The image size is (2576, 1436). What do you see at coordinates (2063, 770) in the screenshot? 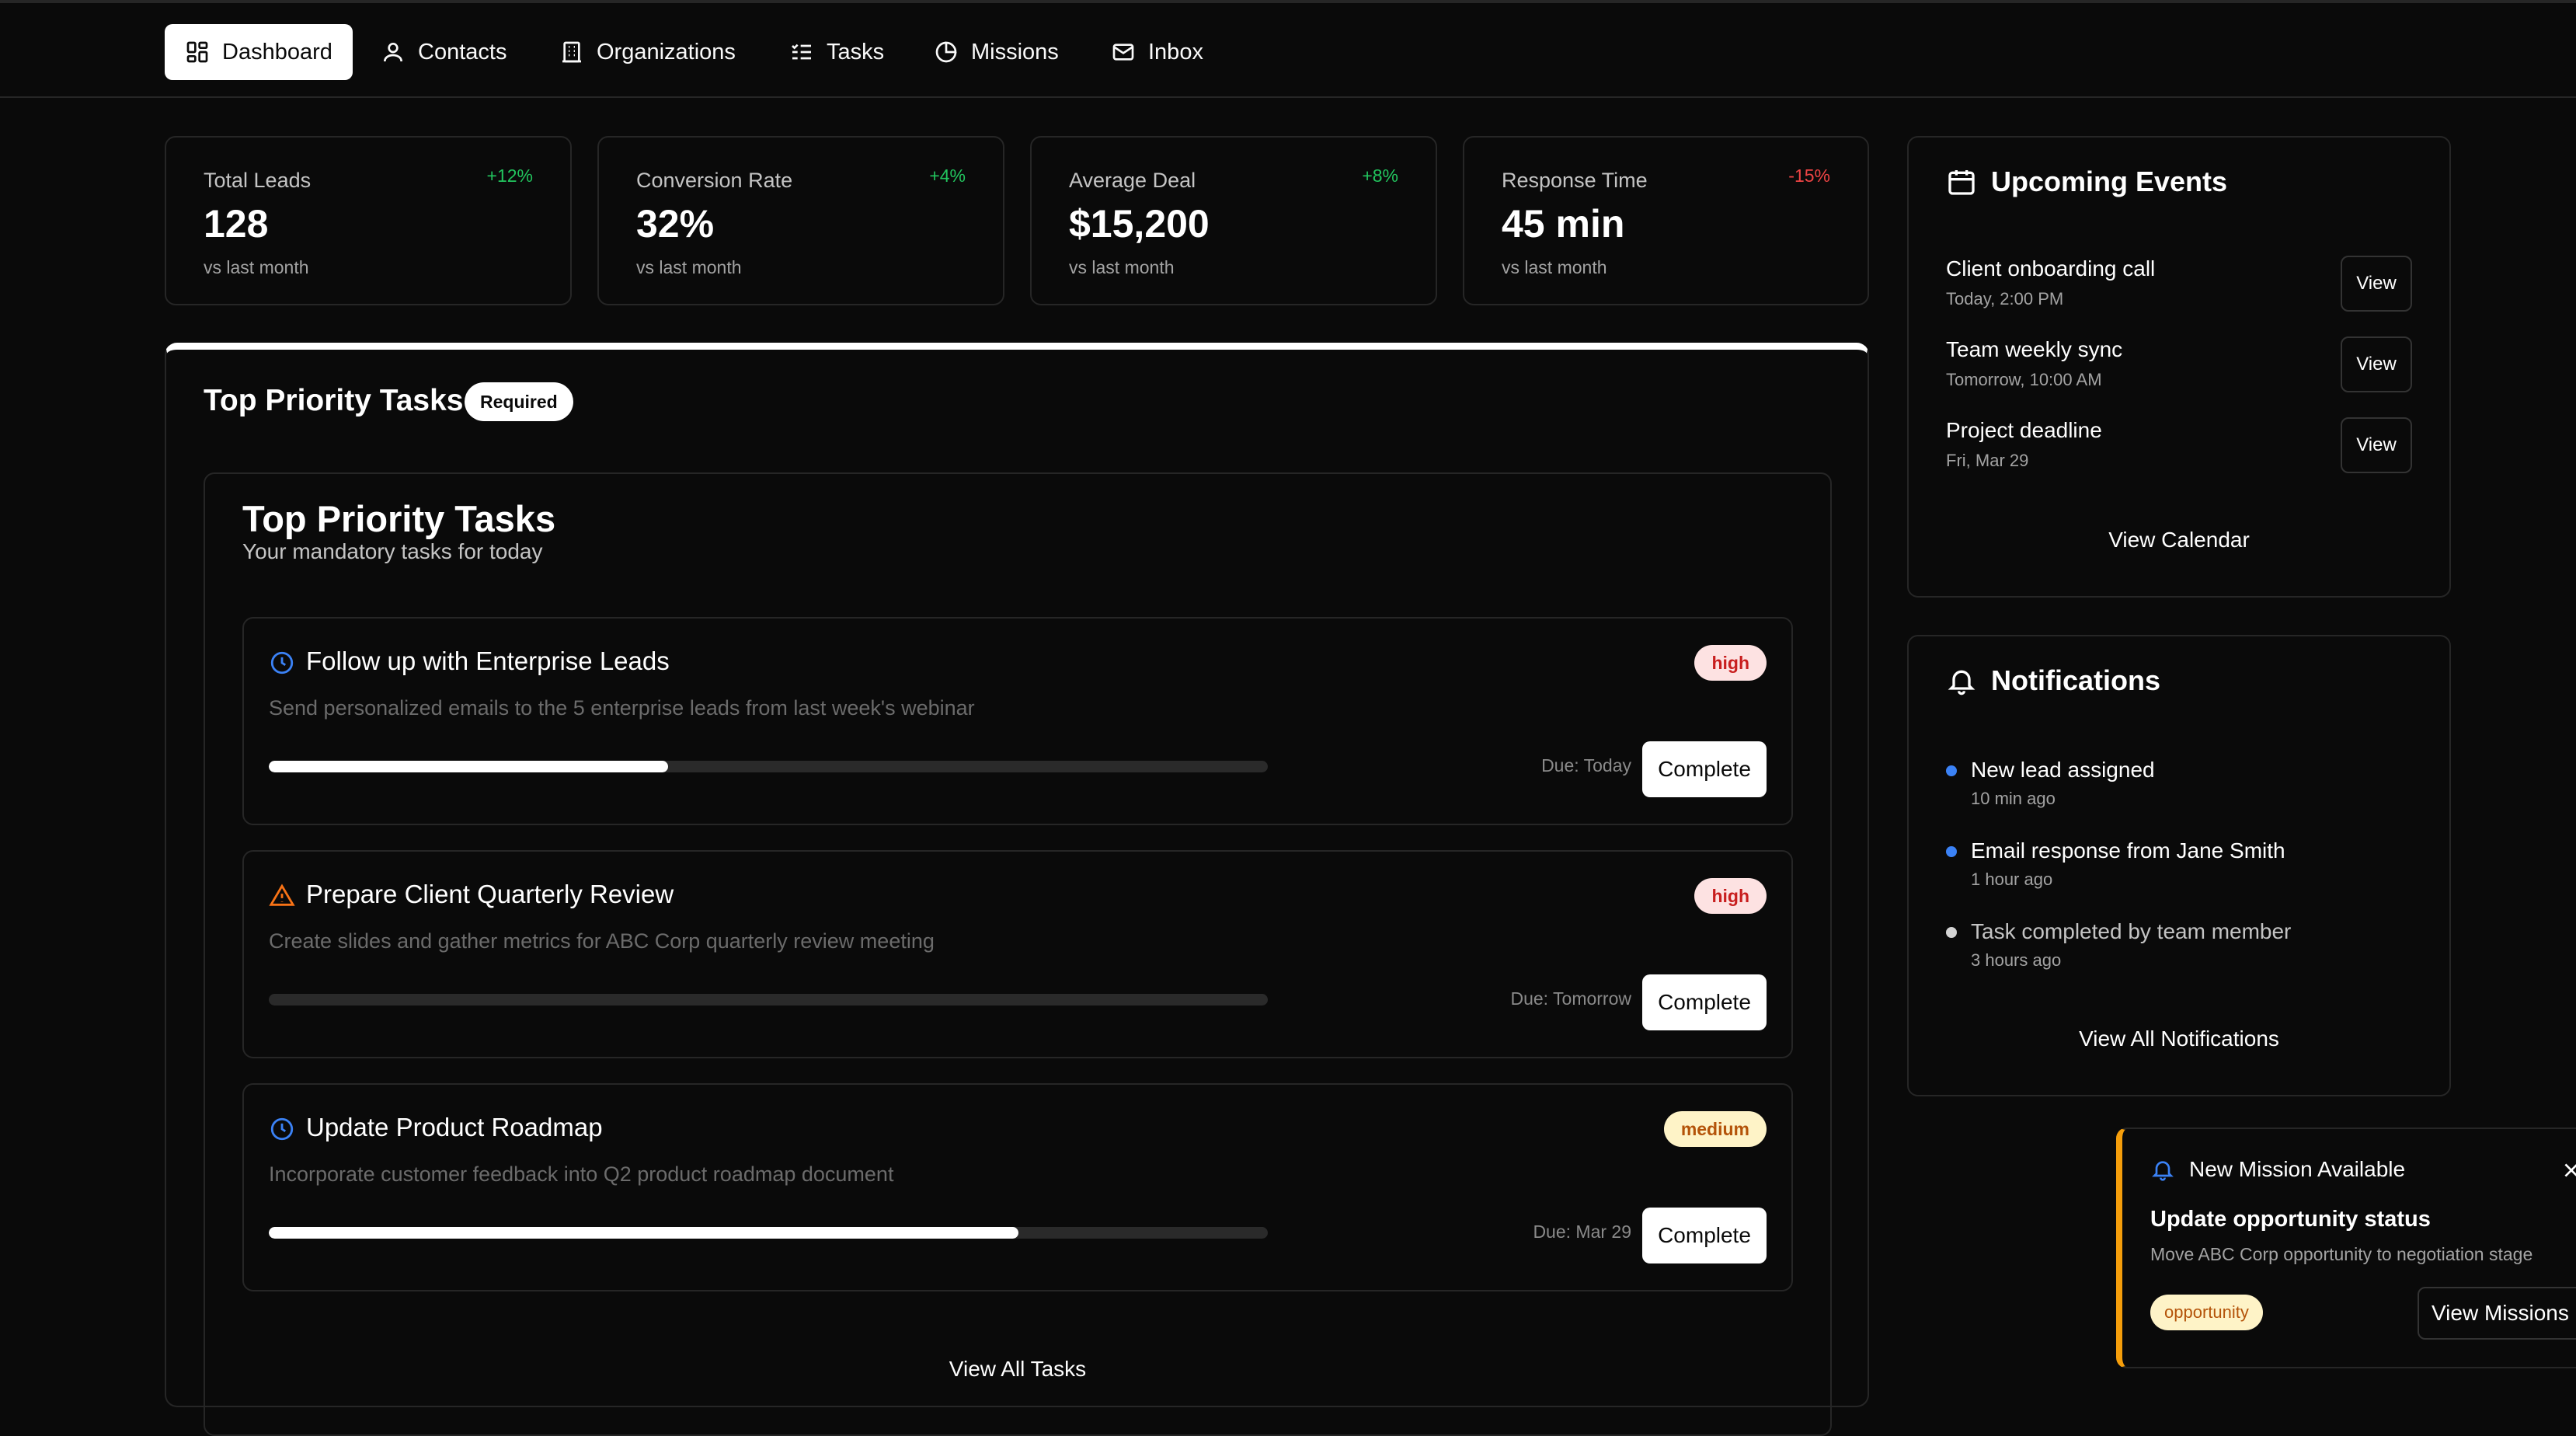
I see `notification-title: New lead assigned` at bounding box center [2063, 770].